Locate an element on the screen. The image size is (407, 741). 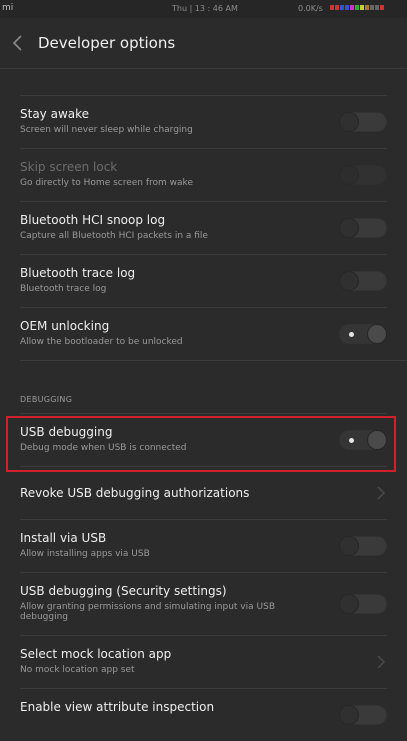
view-attribute-inspection-toggle is located at coordinates (363, 715).